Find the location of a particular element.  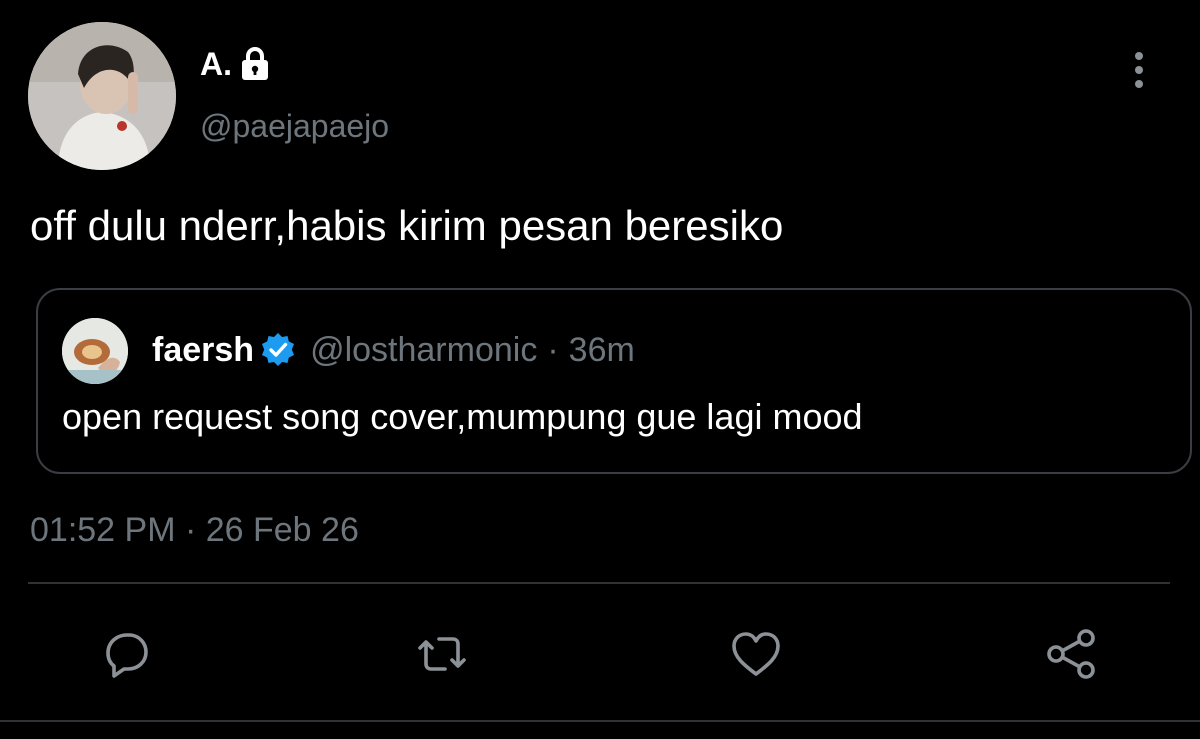

verified-badge-icon is located at coordinates (278, 350).